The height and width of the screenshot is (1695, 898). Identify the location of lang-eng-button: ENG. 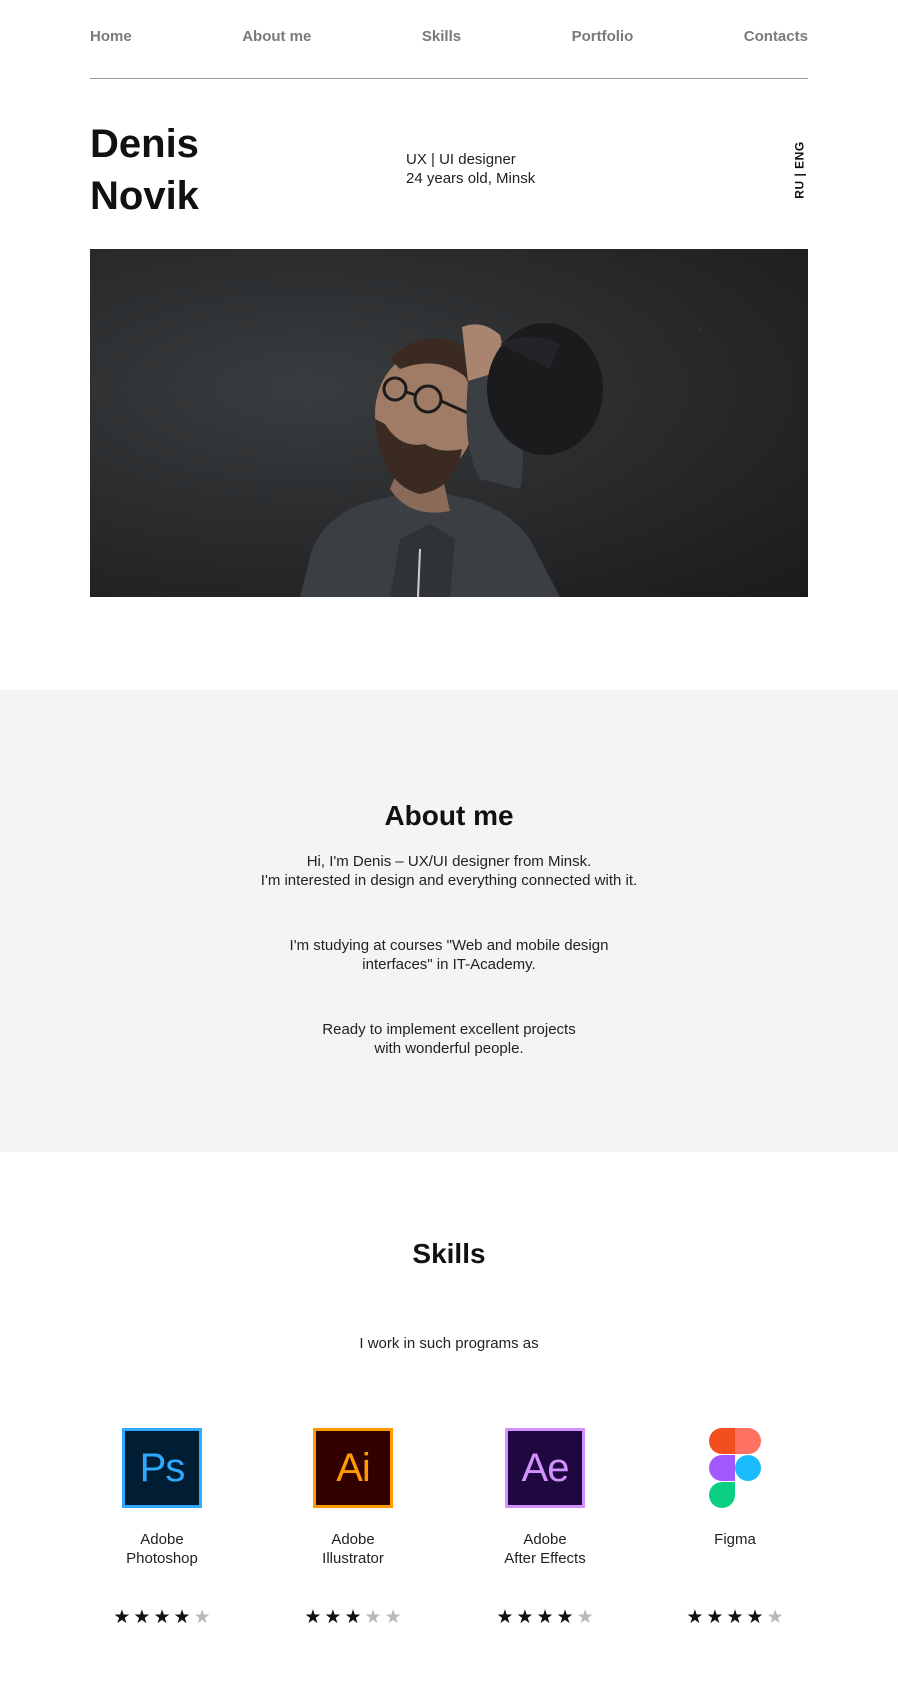
(800, 155).